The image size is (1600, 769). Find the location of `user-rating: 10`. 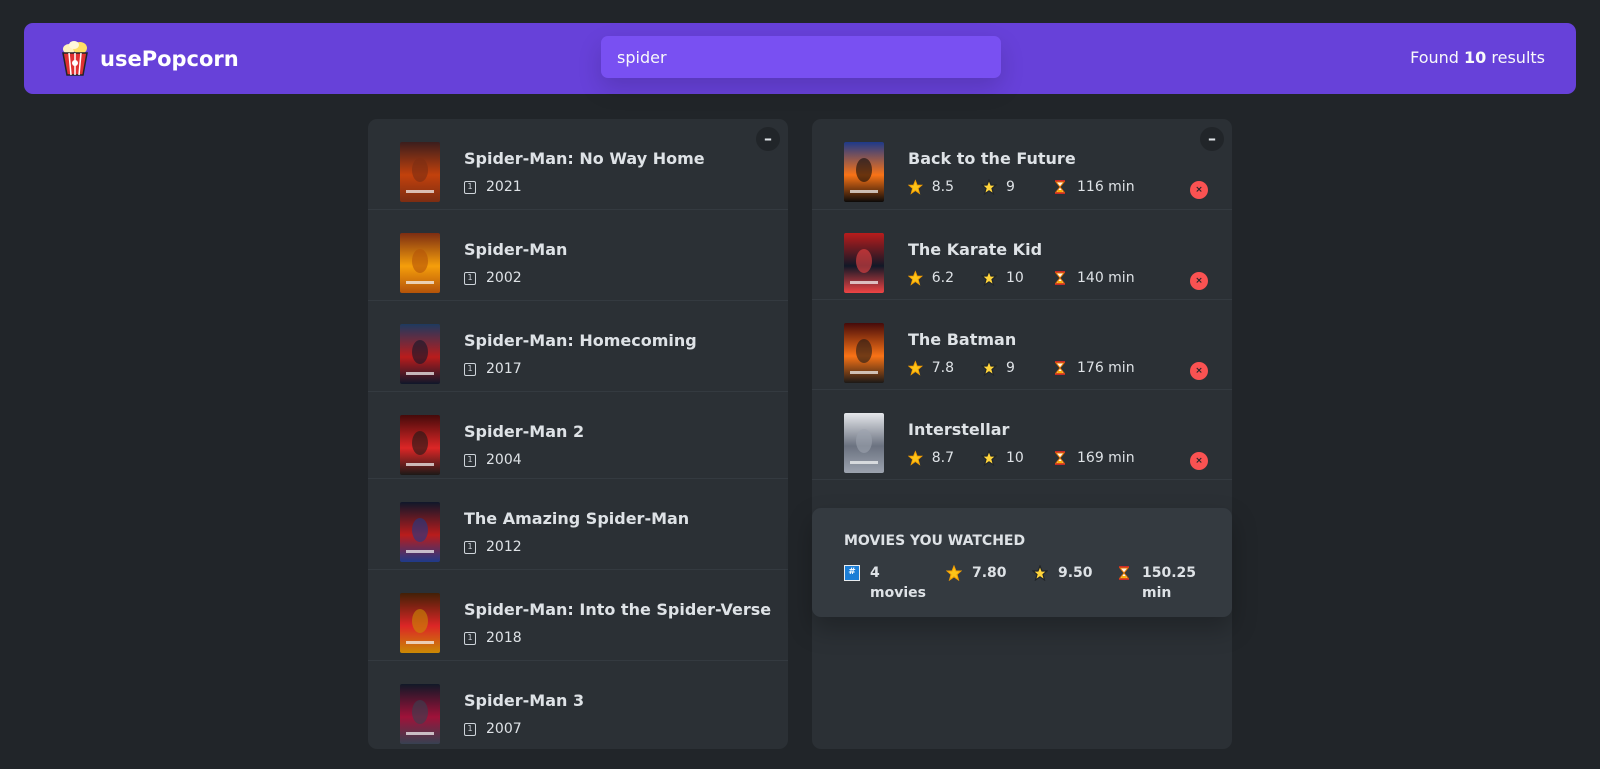

user-rating: 10 is located at coordinates (1003, 278).